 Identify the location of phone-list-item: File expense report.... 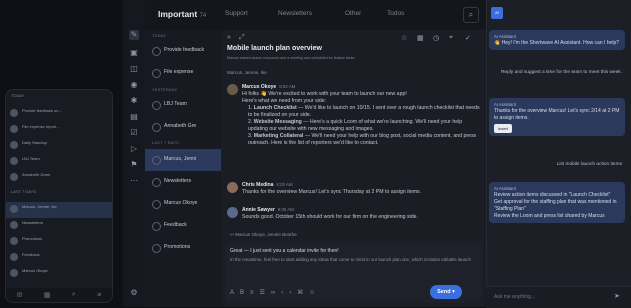
(59, 130).